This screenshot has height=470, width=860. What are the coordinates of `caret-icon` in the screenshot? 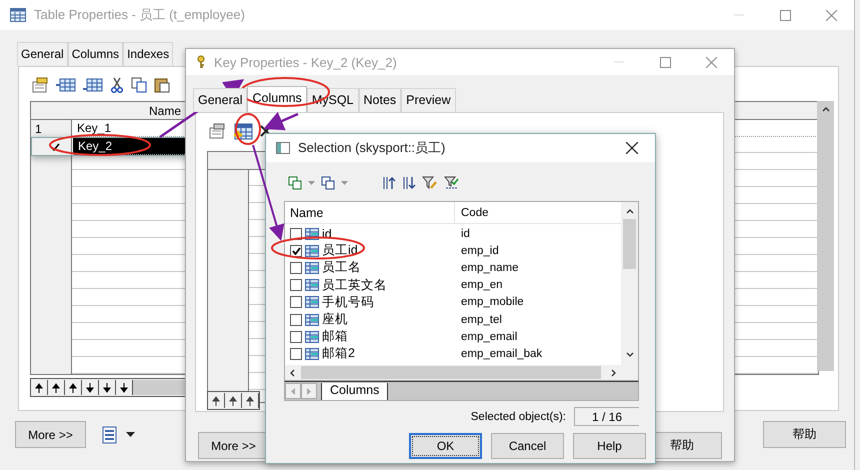 It's located at (130, 435).